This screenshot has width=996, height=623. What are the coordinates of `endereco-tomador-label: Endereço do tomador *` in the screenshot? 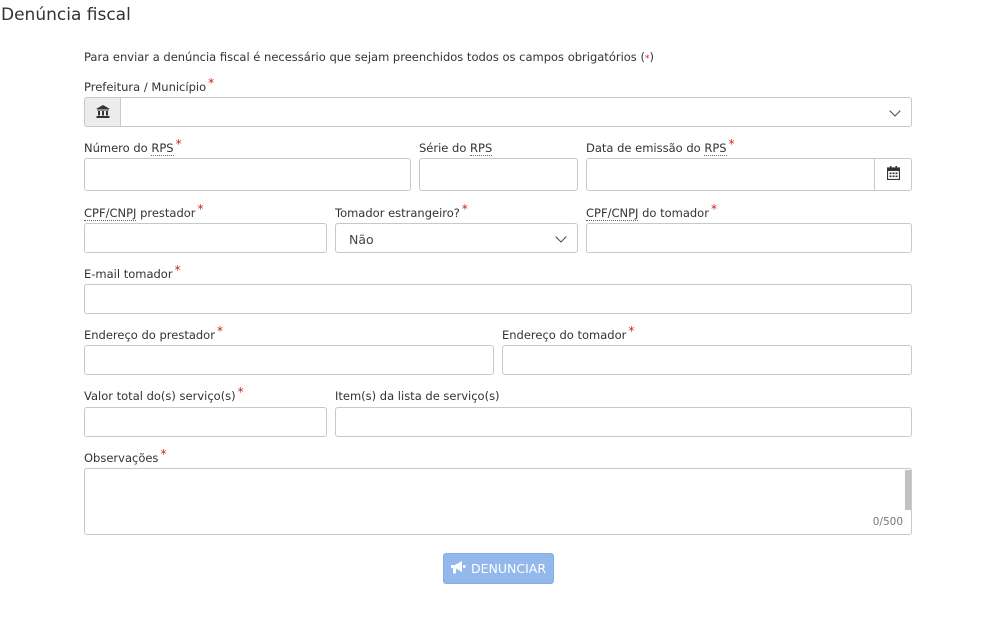 It's located at (568, 333).